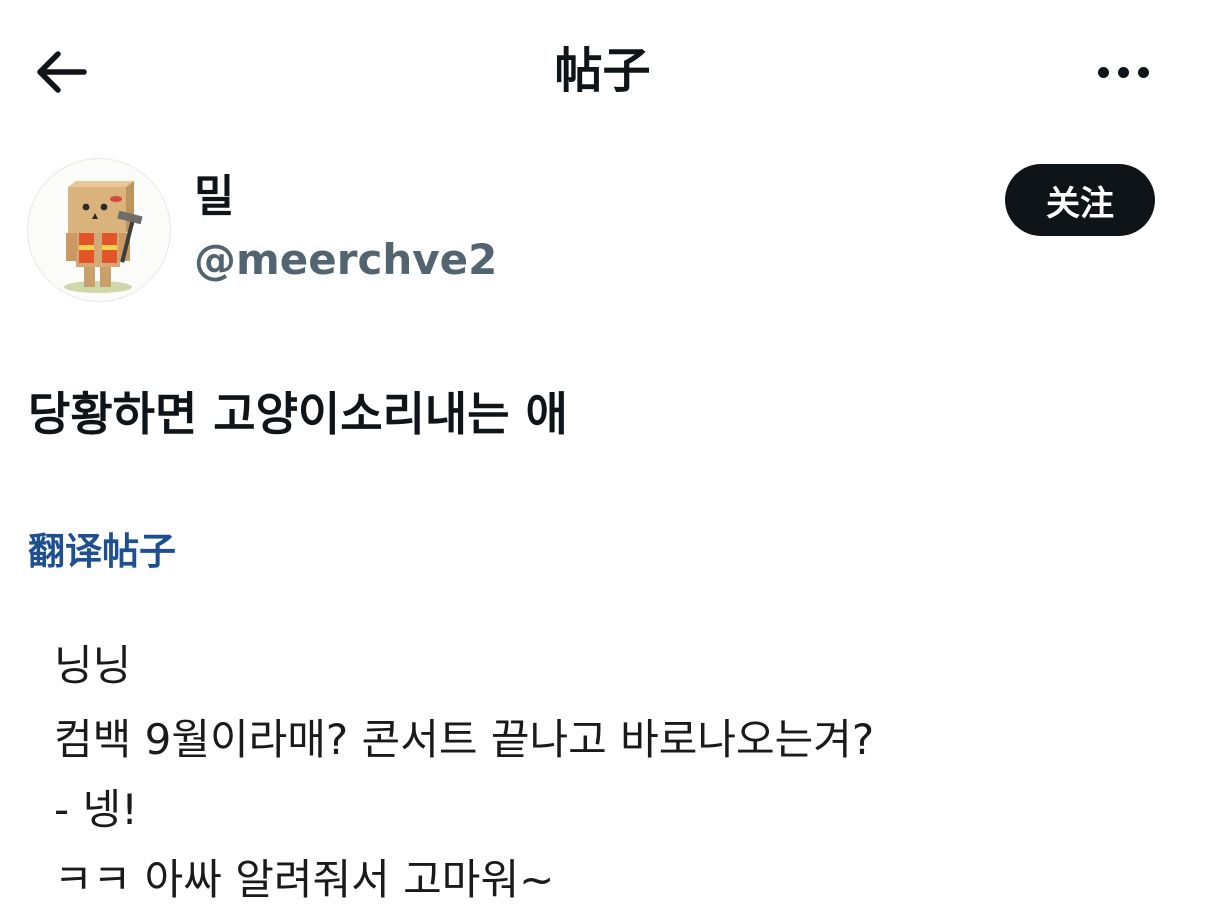 This screenshot has width=1205, height=923. Describe the element at coordinates (464, 739) in the screenshot. I see `image-text-line: 컴백 9월이라매? 콘서트 끝나고 바로나오는겨?` at that location.